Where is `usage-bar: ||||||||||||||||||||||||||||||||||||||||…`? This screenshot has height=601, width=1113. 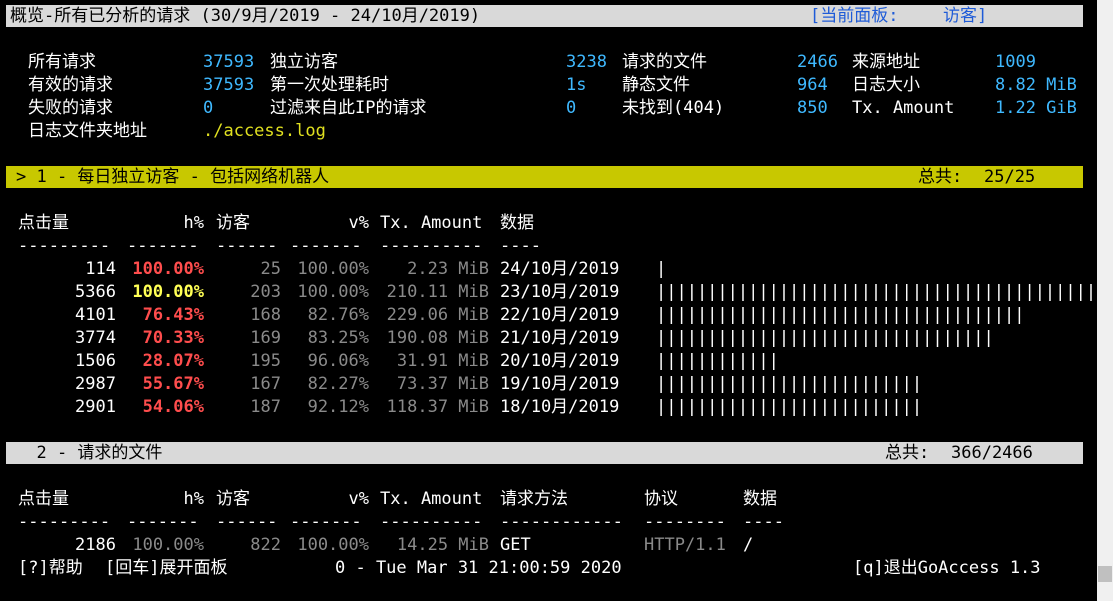 usage-bar: ||||||||||||||||||||||||||||||||||||||||… is located at coordinates (884, 292).